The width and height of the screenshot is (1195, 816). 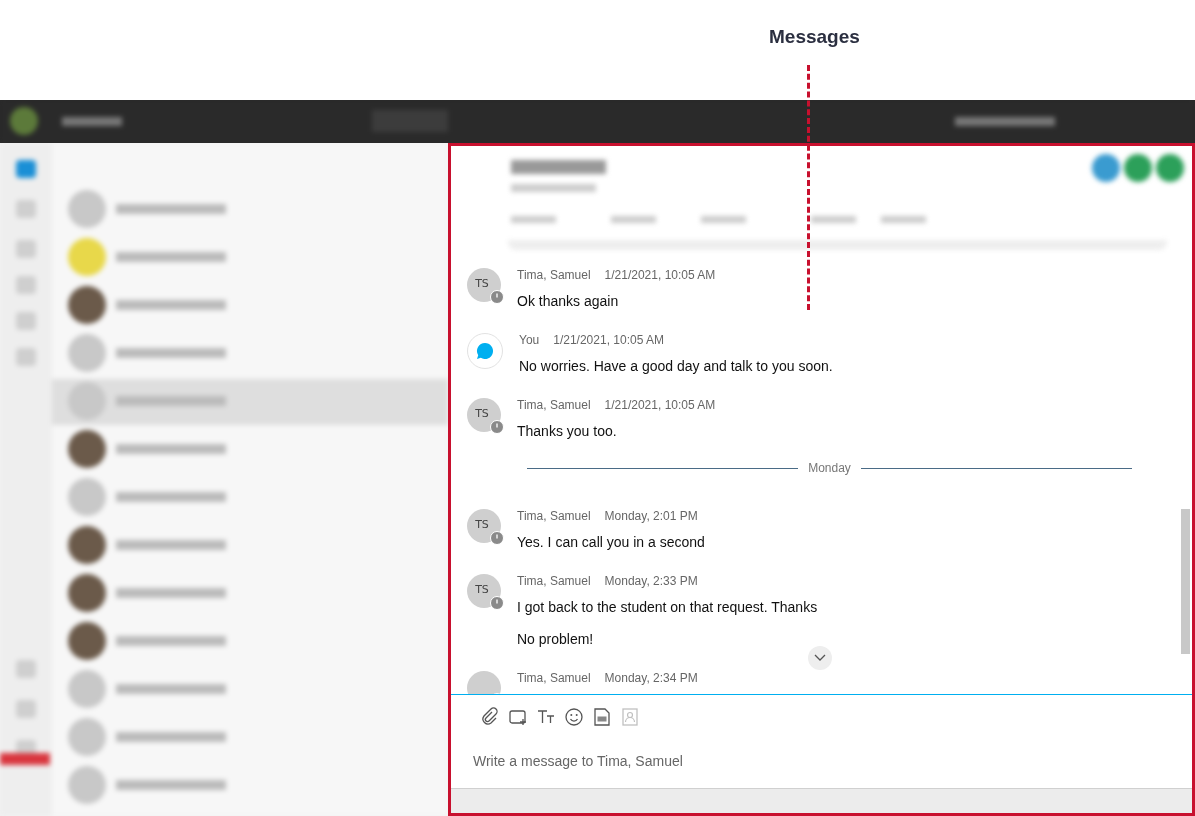 What do you see at coordinates (529, 340) in the screenshot?
I see `sender-name: You` at bounding box center [529, 340].